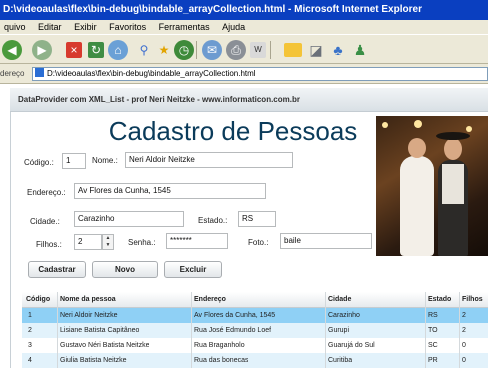 This screenshot has width=488, height=368. What do you see at coordinates (39, 162) in the screenshot?
I see `codigo-label: Código.:` at bounding box center [39, 162].